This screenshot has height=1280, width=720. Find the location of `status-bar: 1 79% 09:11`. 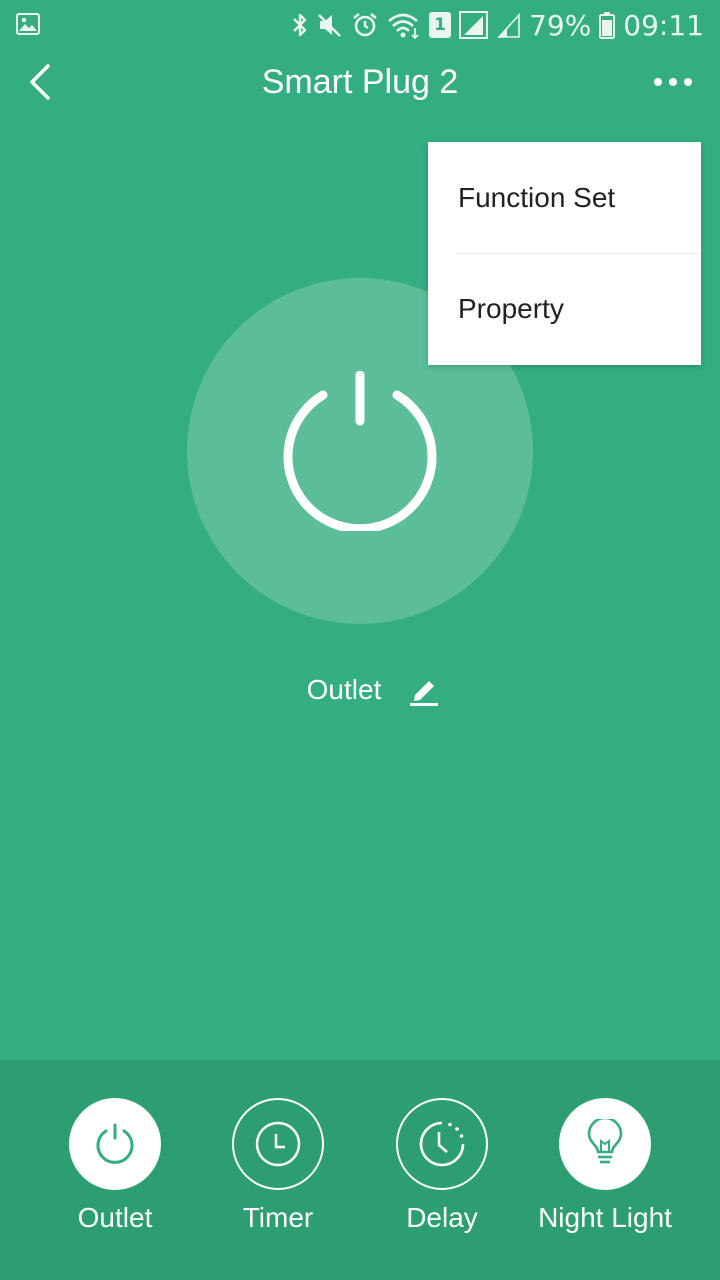

status-bar: 1 79% 09:11 is located at coordinates (360, 25).